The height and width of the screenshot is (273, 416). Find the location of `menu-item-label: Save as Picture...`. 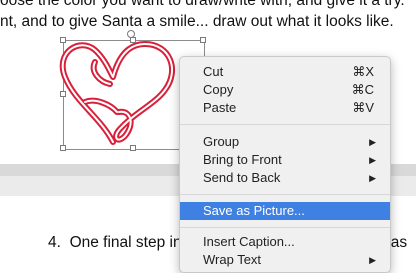

menu-item-label: Save as Picture... is located at coordinates (254, 210).